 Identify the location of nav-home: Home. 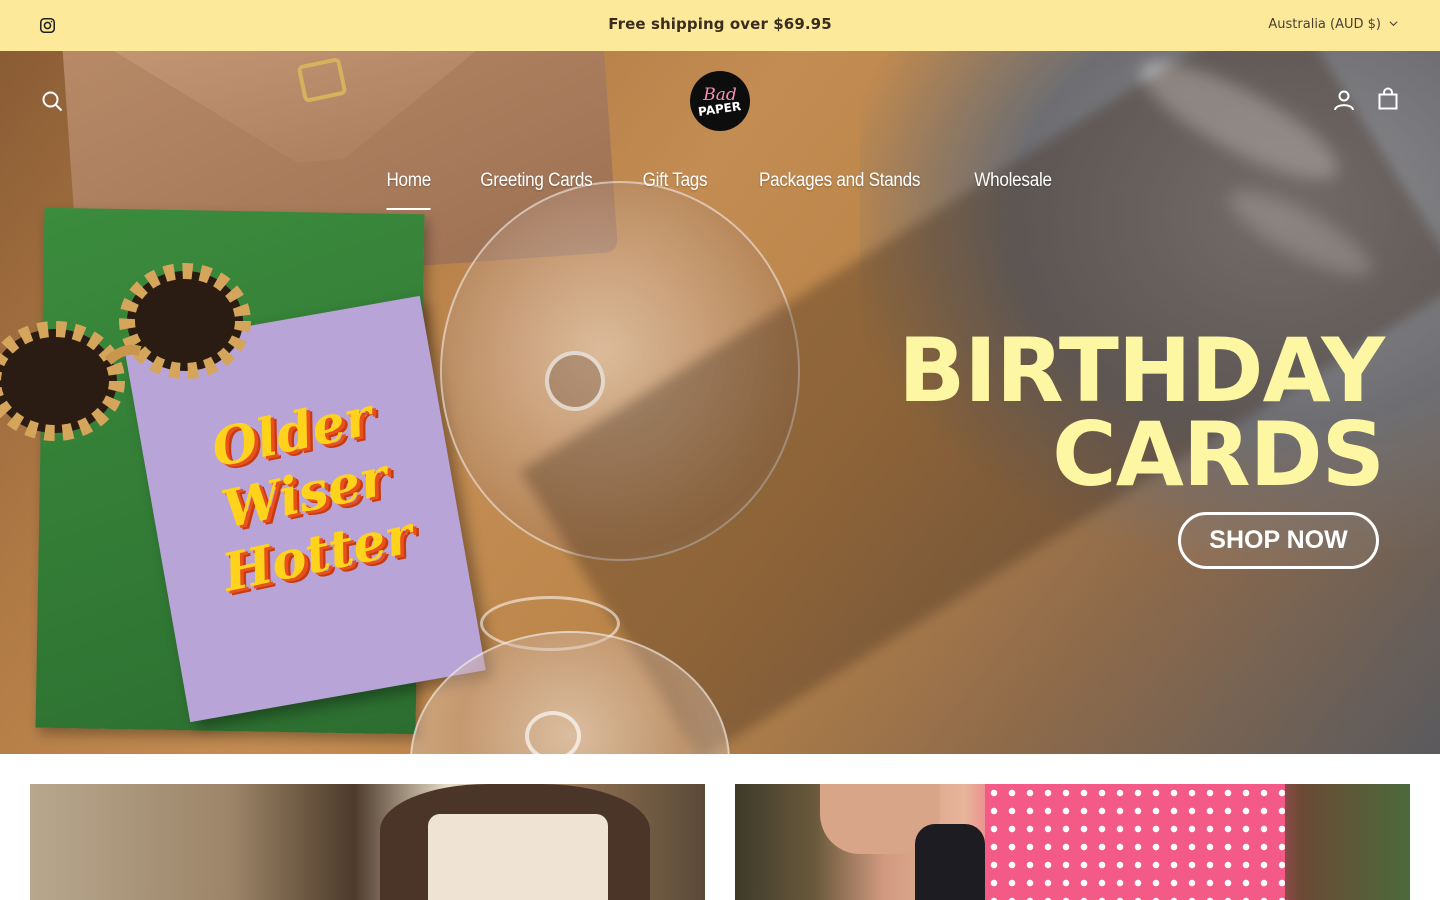
(409, 190).